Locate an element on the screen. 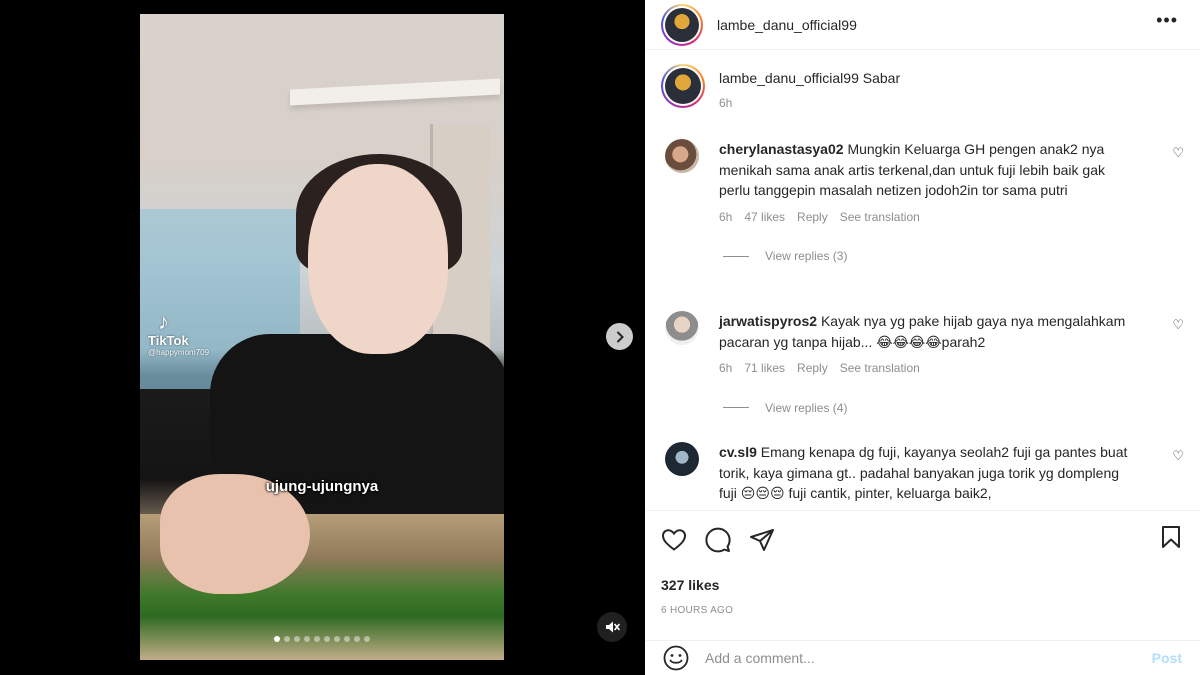 The height and width of the screenshot is (675, 1200). comment-username: jarwatispyros2 is located at coordinates (768, 321).